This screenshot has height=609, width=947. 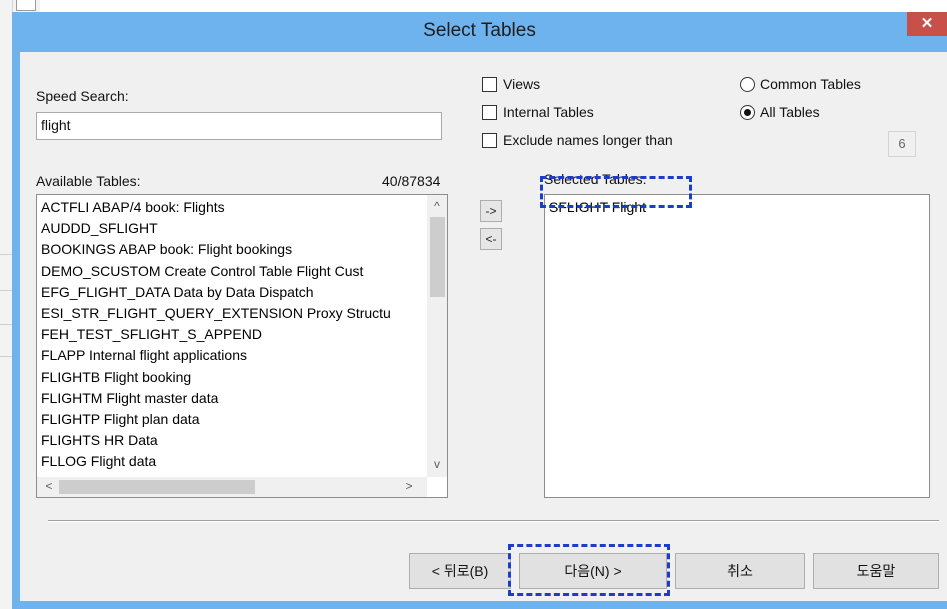 I want to click on list-item: FLIGHTP Flight plan data, so click(x=216, y=419).